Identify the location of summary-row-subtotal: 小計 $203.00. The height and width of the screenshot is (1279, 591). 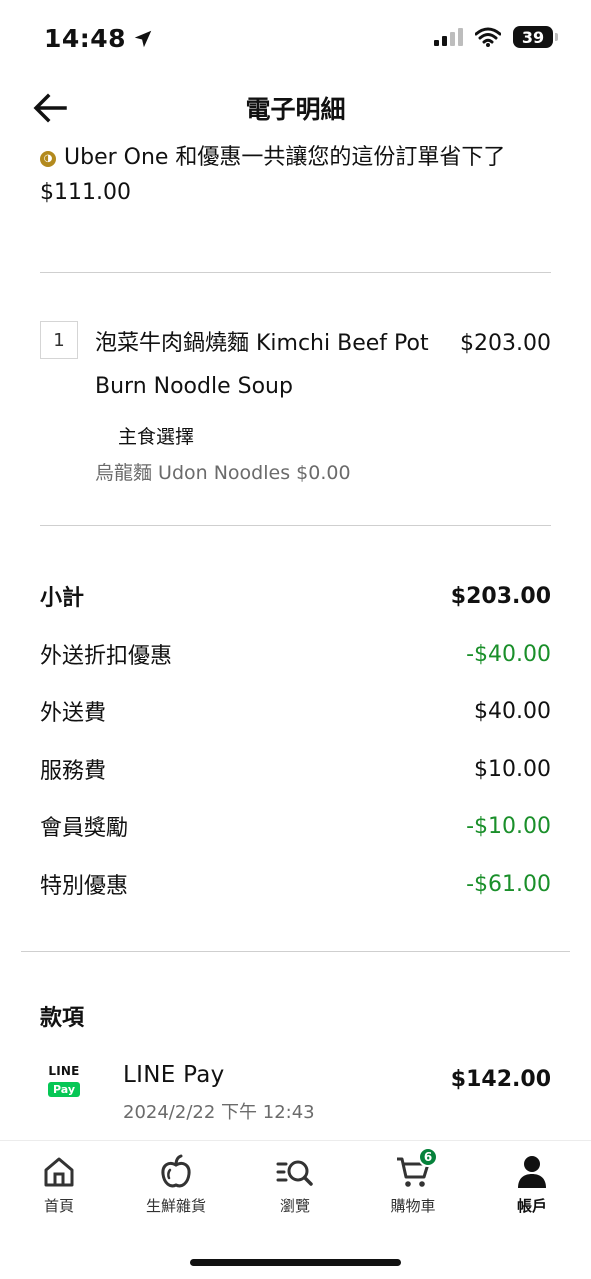
(295, 596).